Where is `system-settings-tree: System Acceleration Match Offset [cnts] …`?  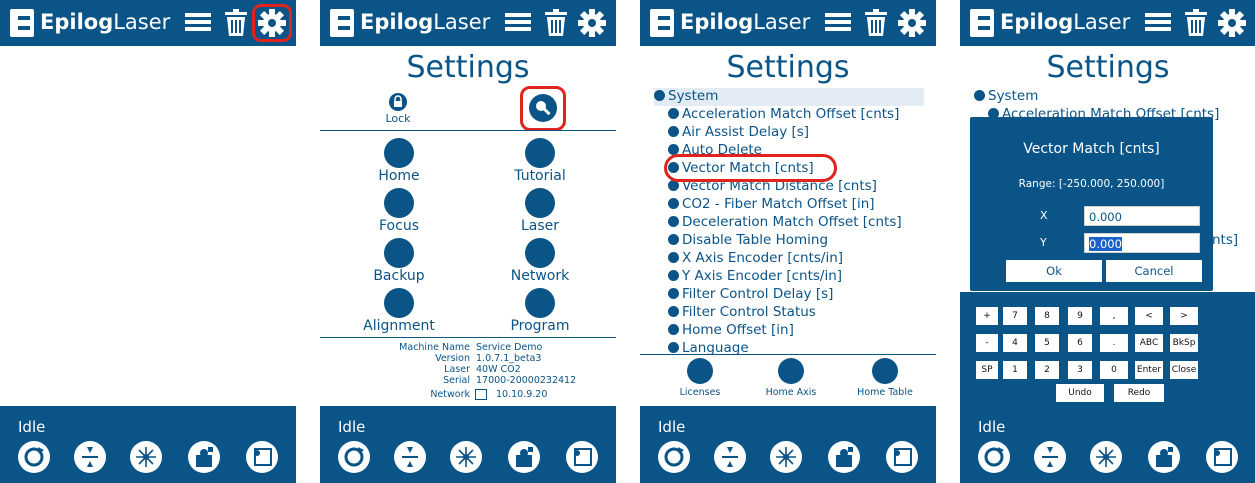 system-settings-tree: System Acceleration Match Offset [cnts] … is located at coordinates (790, 221).